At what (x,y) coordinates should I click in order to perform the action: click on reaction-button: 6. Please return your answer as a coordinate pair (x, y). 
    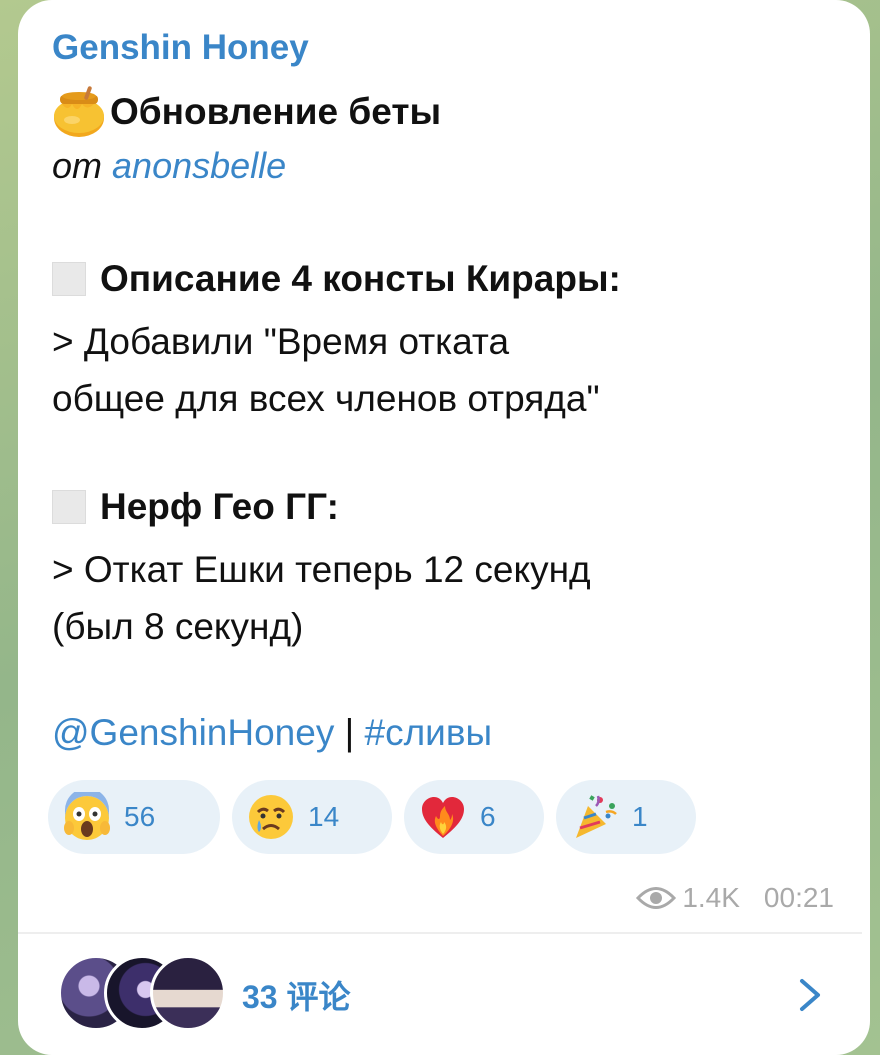
    Looking at the image, I should click on (474, 817).